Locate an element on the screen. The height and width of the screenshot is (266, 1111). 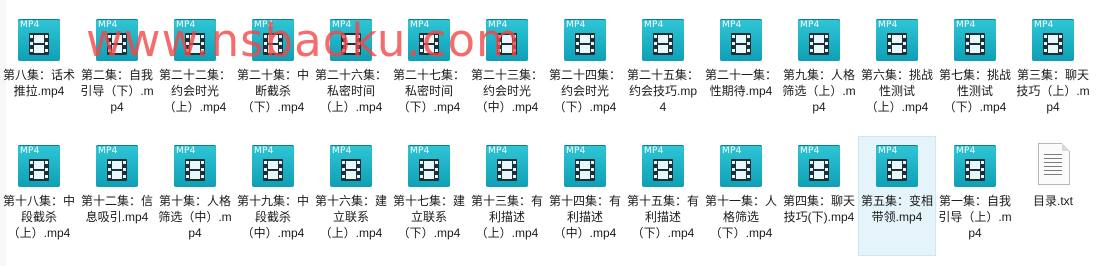
file-item: MP4 第十八集：中段截杀（上）.mp4 is located at coordinates (39, 196).